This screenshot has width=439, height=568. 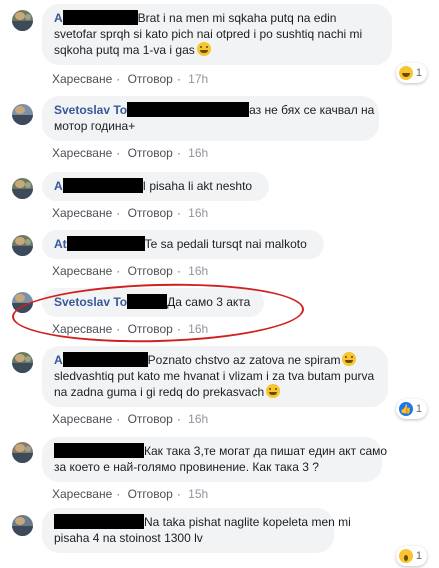 I want to click on comment-actions: Харесване · Отговор · 15h, so click(x=132, y=494).